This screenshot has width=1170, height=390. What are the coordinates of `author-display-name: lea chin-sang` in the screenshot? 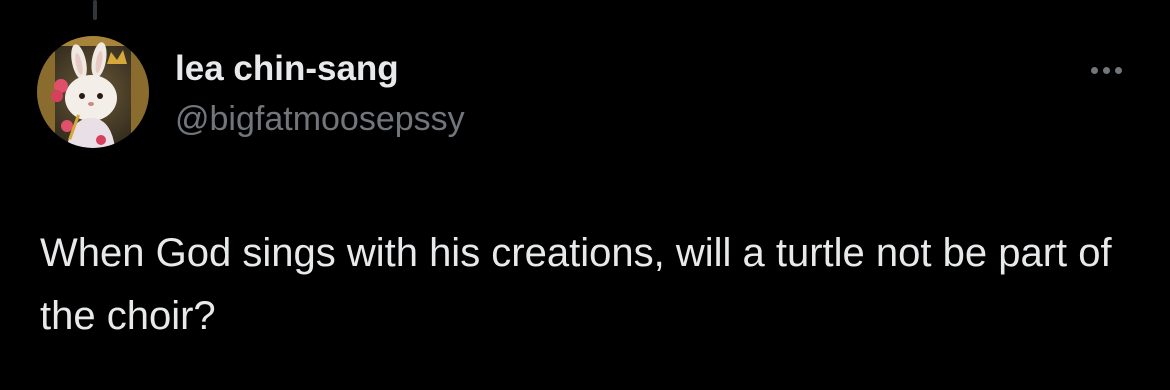 It's located at (287, 69).